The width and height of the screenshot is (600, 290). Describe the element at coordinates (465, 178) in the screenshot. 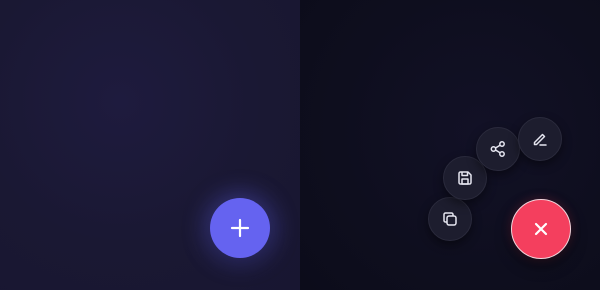

I see `save-icon` at that location.